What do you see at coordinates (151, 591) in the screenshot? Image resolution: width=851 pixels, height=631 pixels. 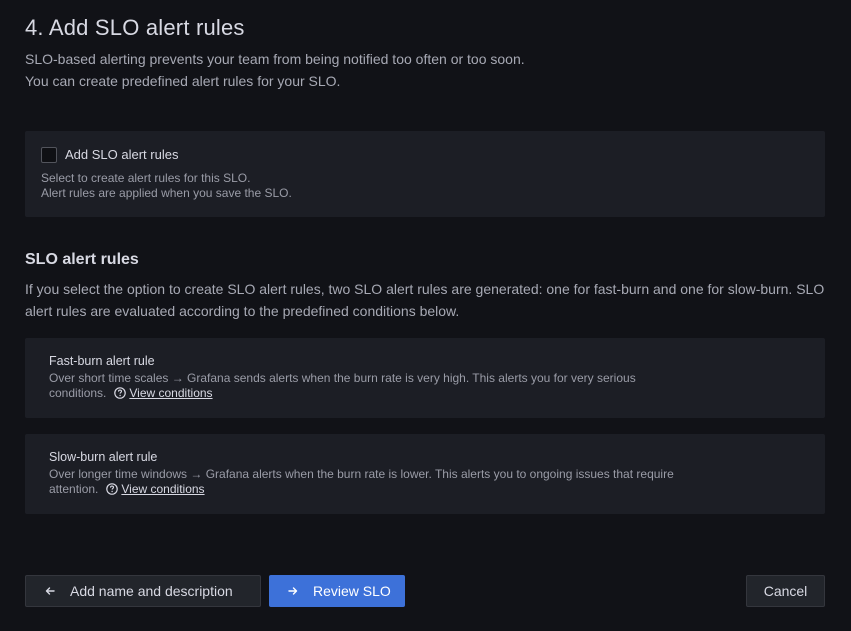 I see `back-button-label: Add name and description` at bounding box center [151, 591].